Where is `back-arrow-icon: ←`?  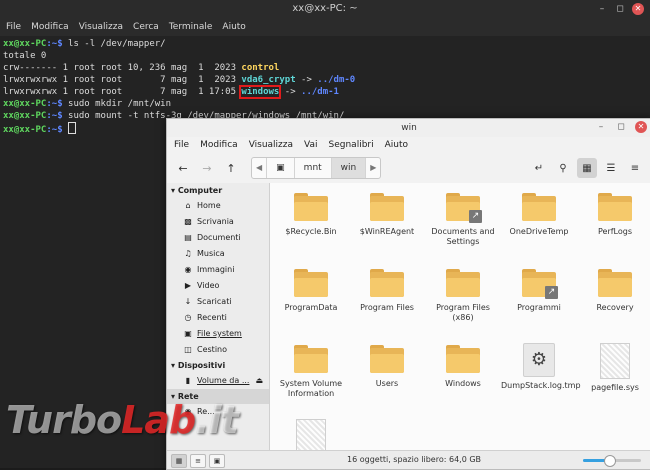
back-arrow-icon: ← is located at coordinates (183, 168).